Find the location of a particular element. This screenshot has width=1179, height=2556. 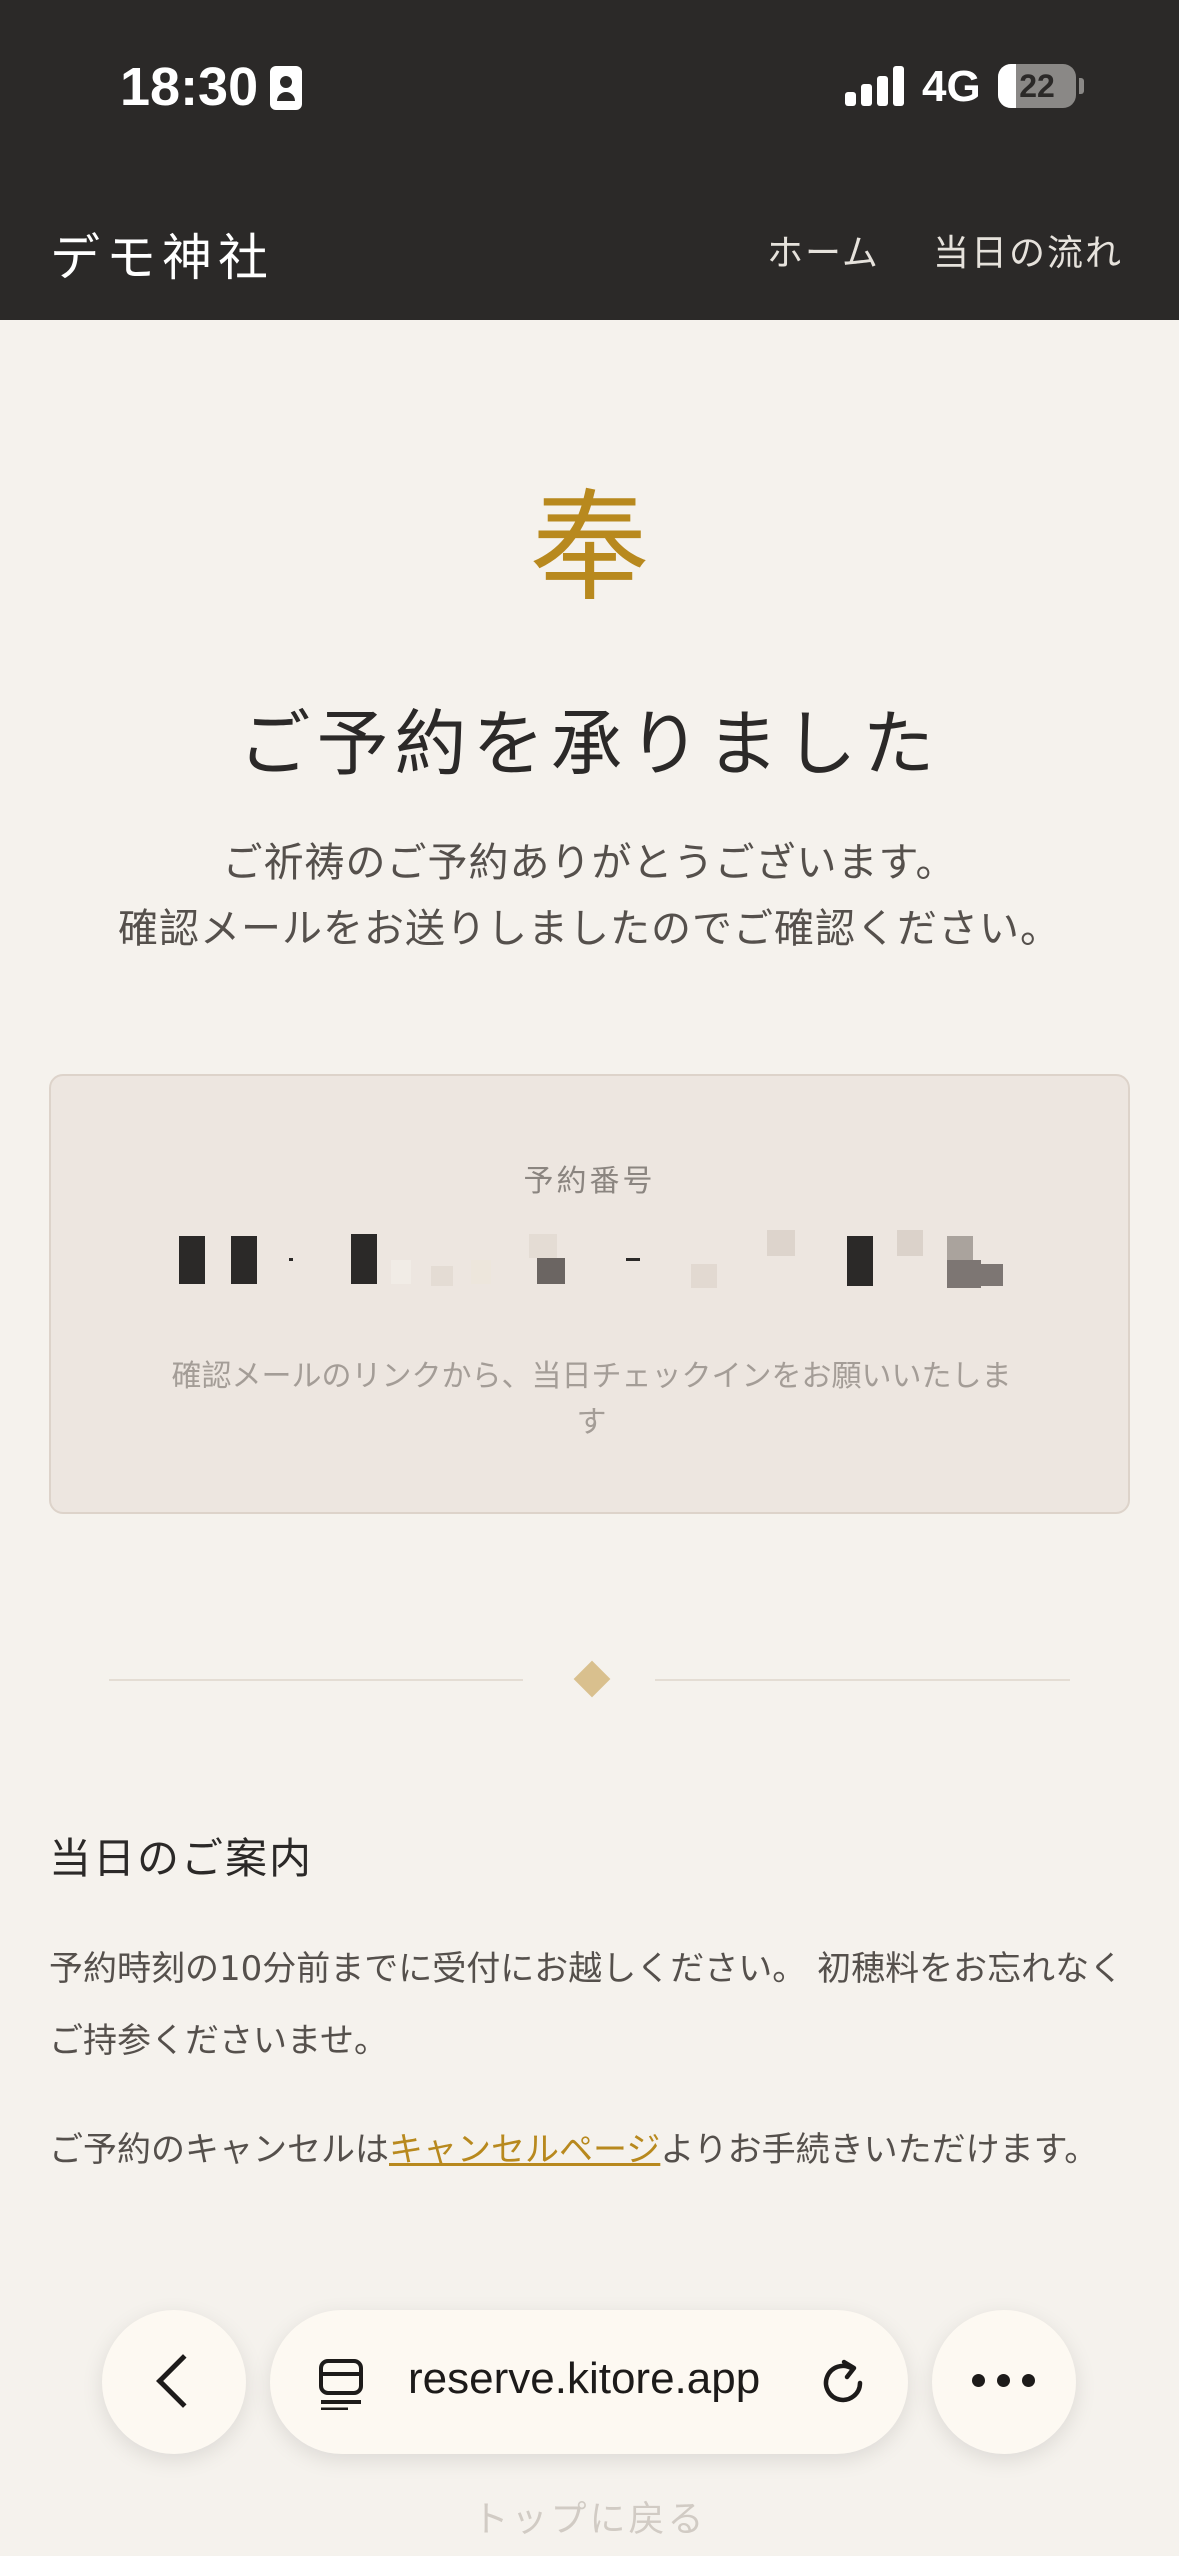

site-logo: デモ神社 is located at coordinates (162, 254).